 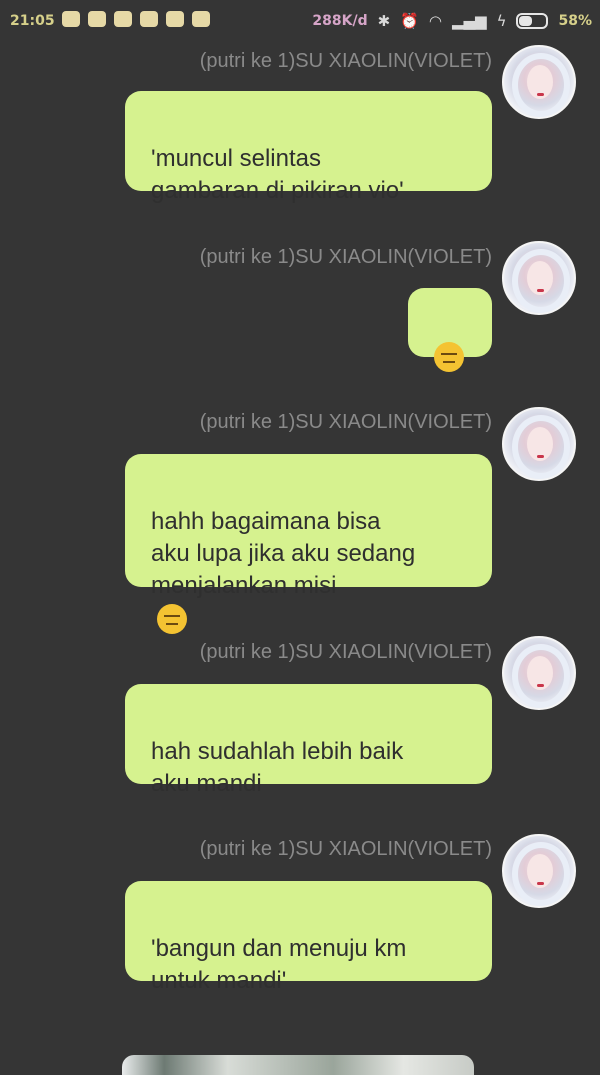 What do you see at coordinates (136, 19) in the screenshot?
I see `notification-icons` at bounding box center [136, 19].